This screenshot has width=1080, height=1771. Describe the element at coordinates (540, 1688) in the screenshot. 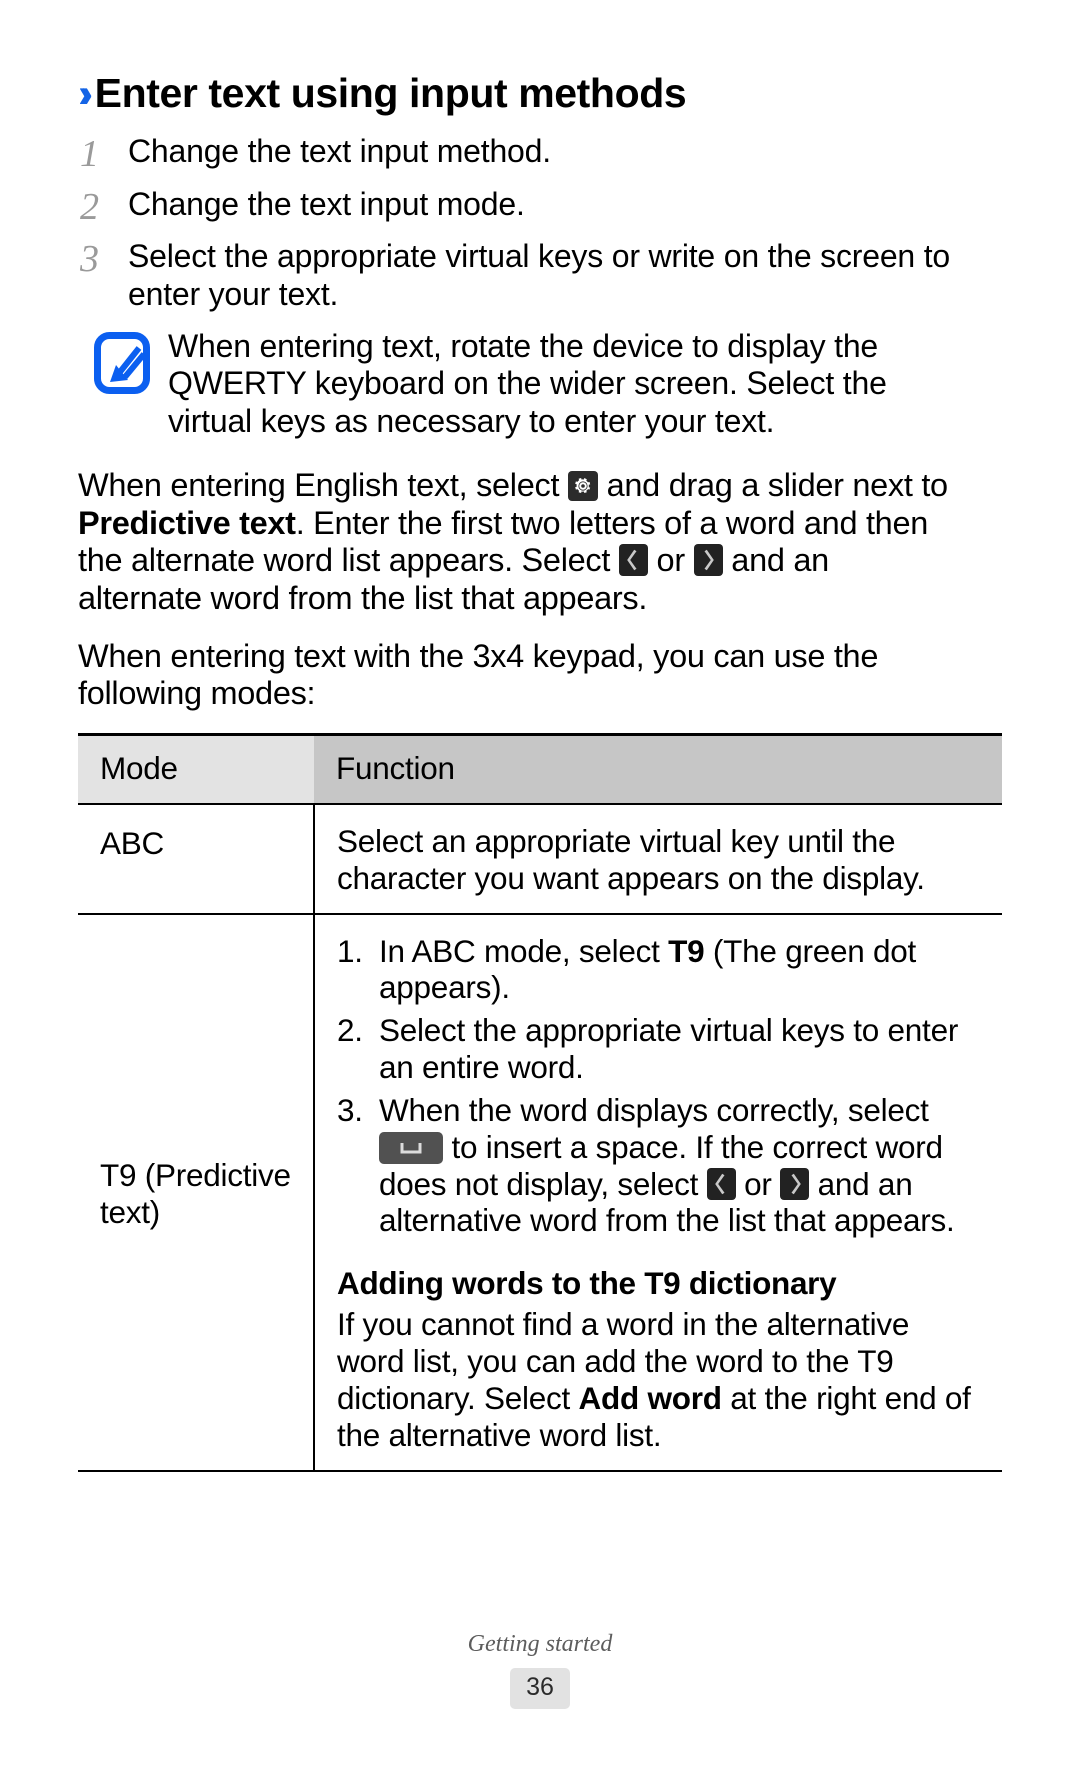

I see `page-number-badge: 36` at that location.